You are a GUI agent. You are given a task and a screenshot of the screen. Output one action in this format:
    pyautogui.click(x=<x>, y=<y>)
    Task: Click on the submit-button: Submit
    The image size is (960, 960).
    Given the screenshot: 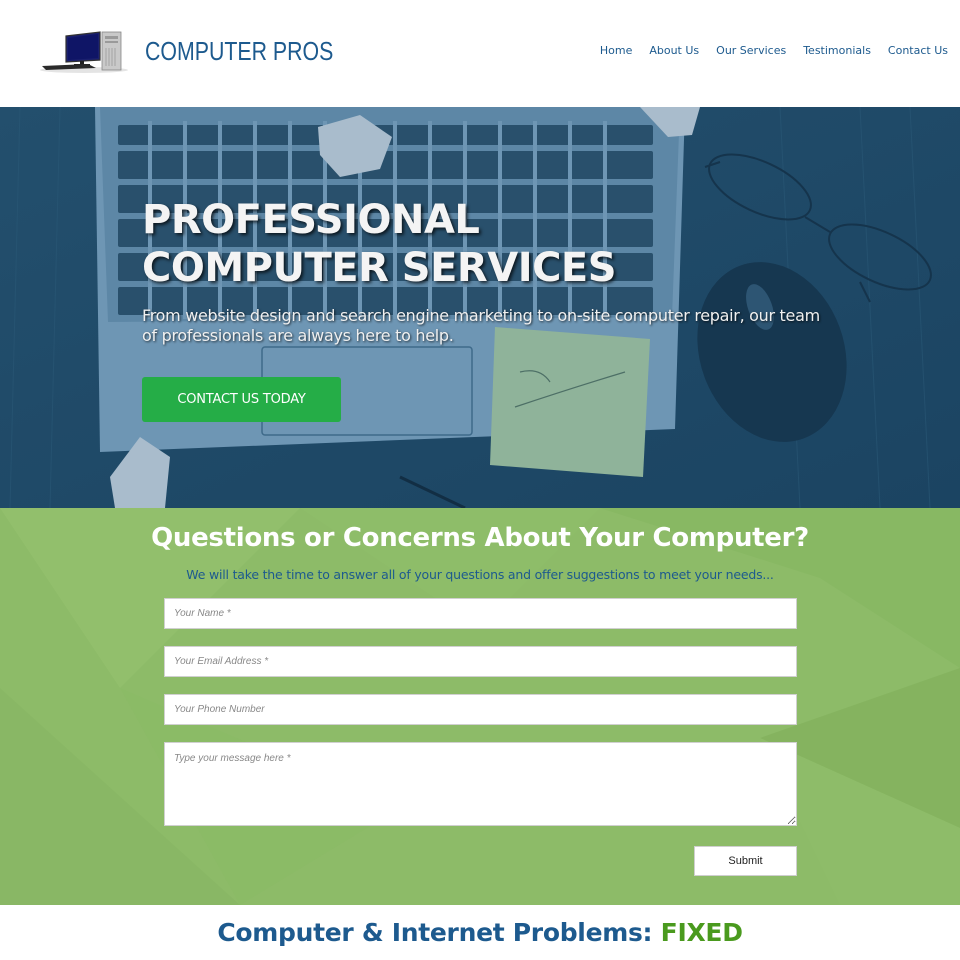 What is the action you would take?
    pyautogui.click(x=745, y=861)
    